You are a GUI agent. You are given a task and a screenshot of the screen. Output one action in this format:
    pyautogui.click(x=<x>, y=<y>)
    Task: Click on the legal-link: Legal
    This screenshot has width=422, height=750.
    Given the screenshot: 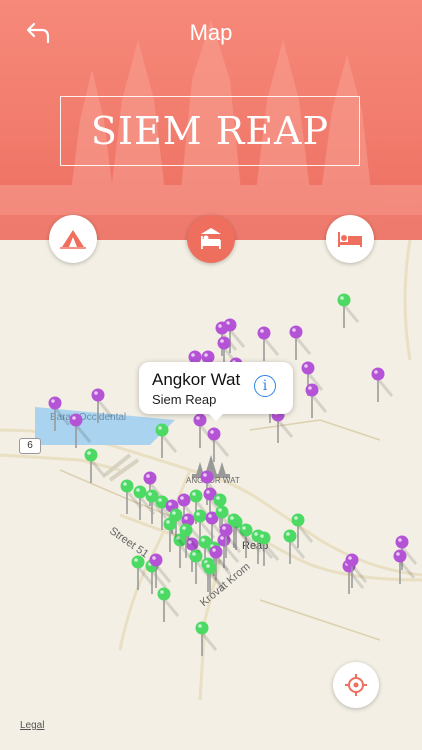 What is the action you would take?
    pyautogui.click(x=32, y=725)
    